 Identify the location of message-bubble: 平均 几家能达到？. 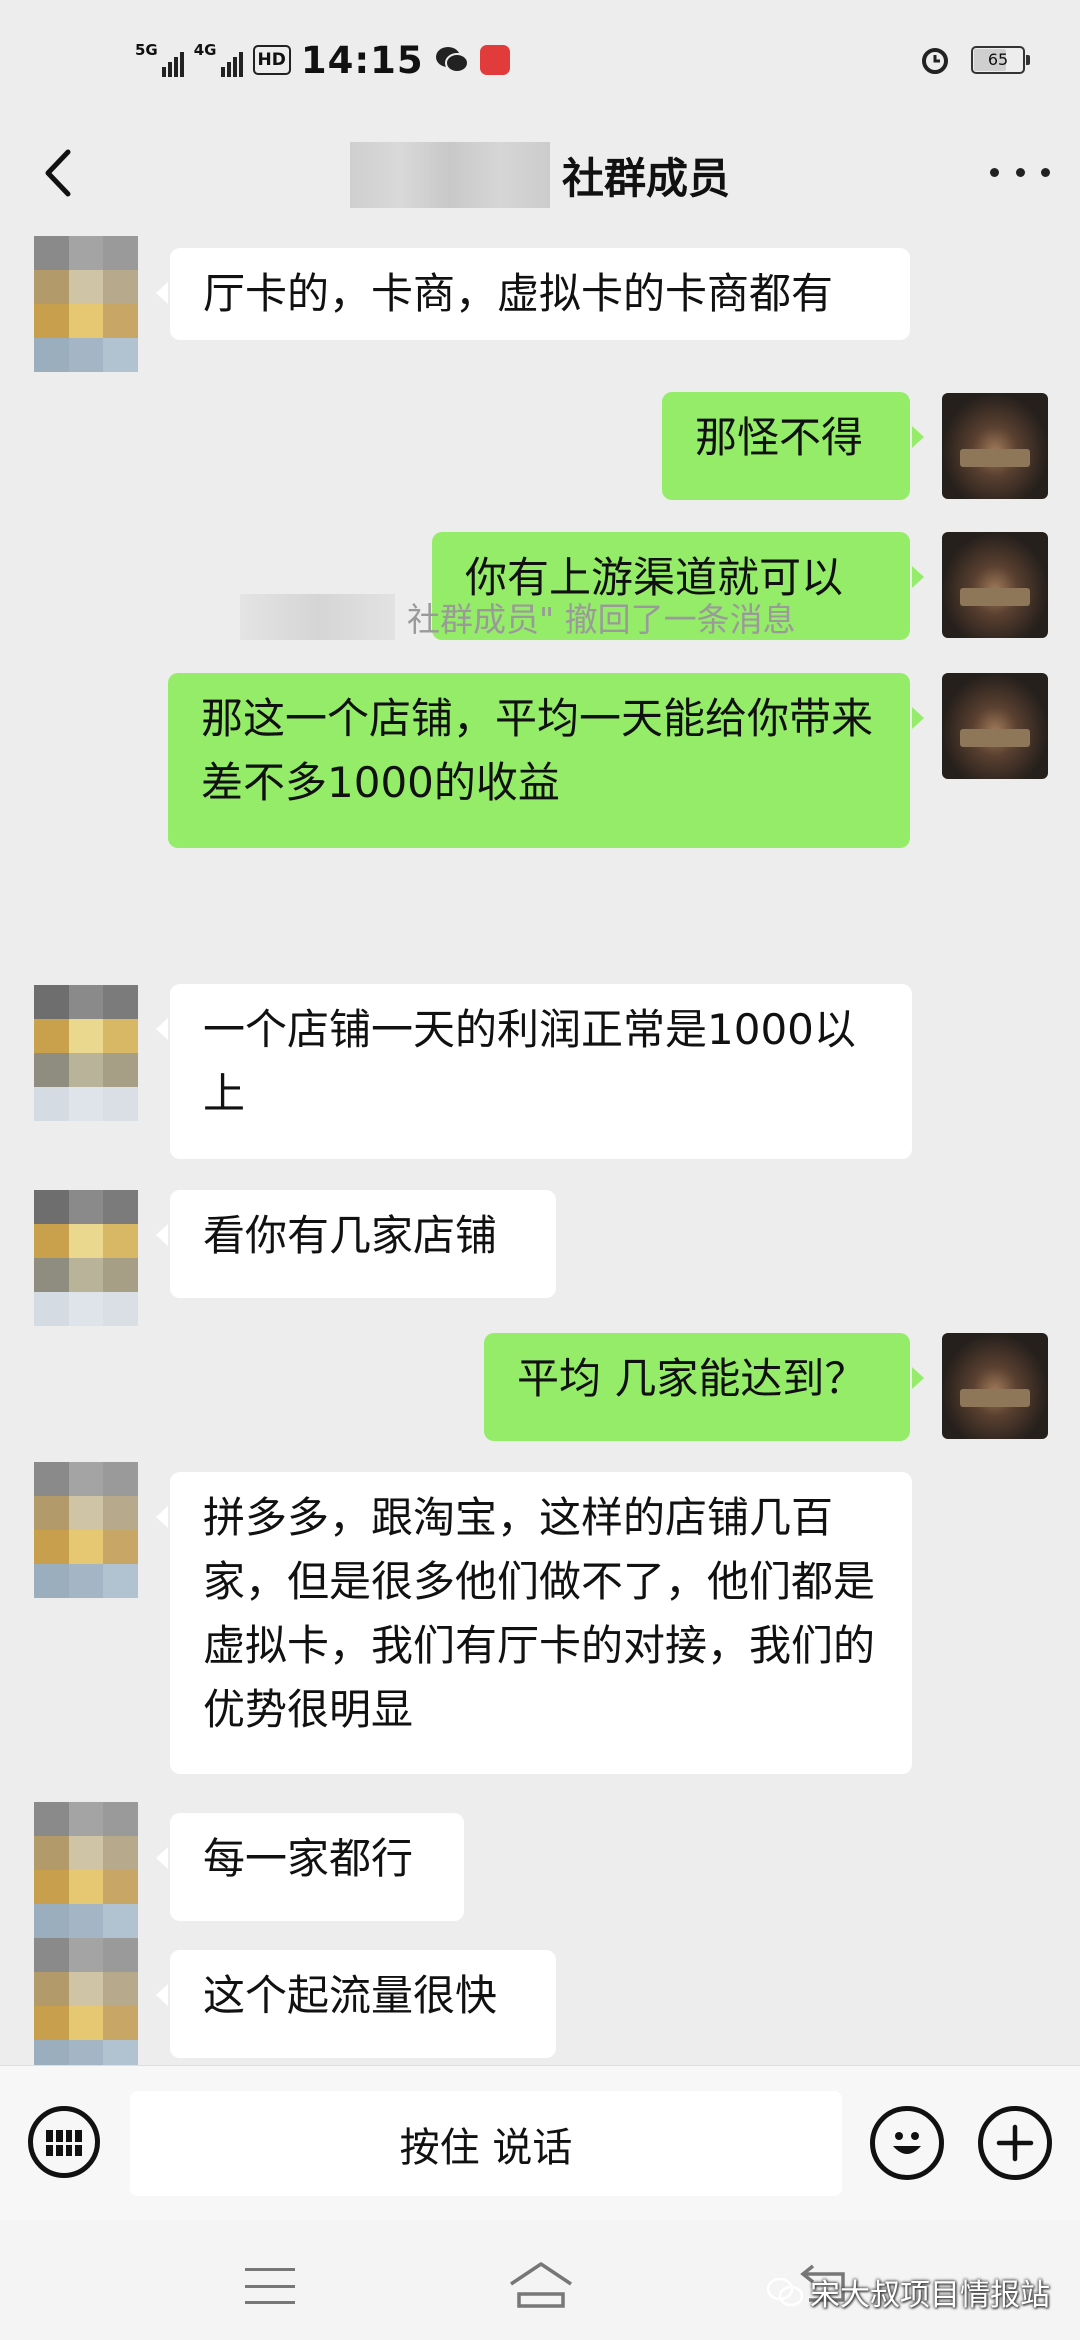
(704, 1387).